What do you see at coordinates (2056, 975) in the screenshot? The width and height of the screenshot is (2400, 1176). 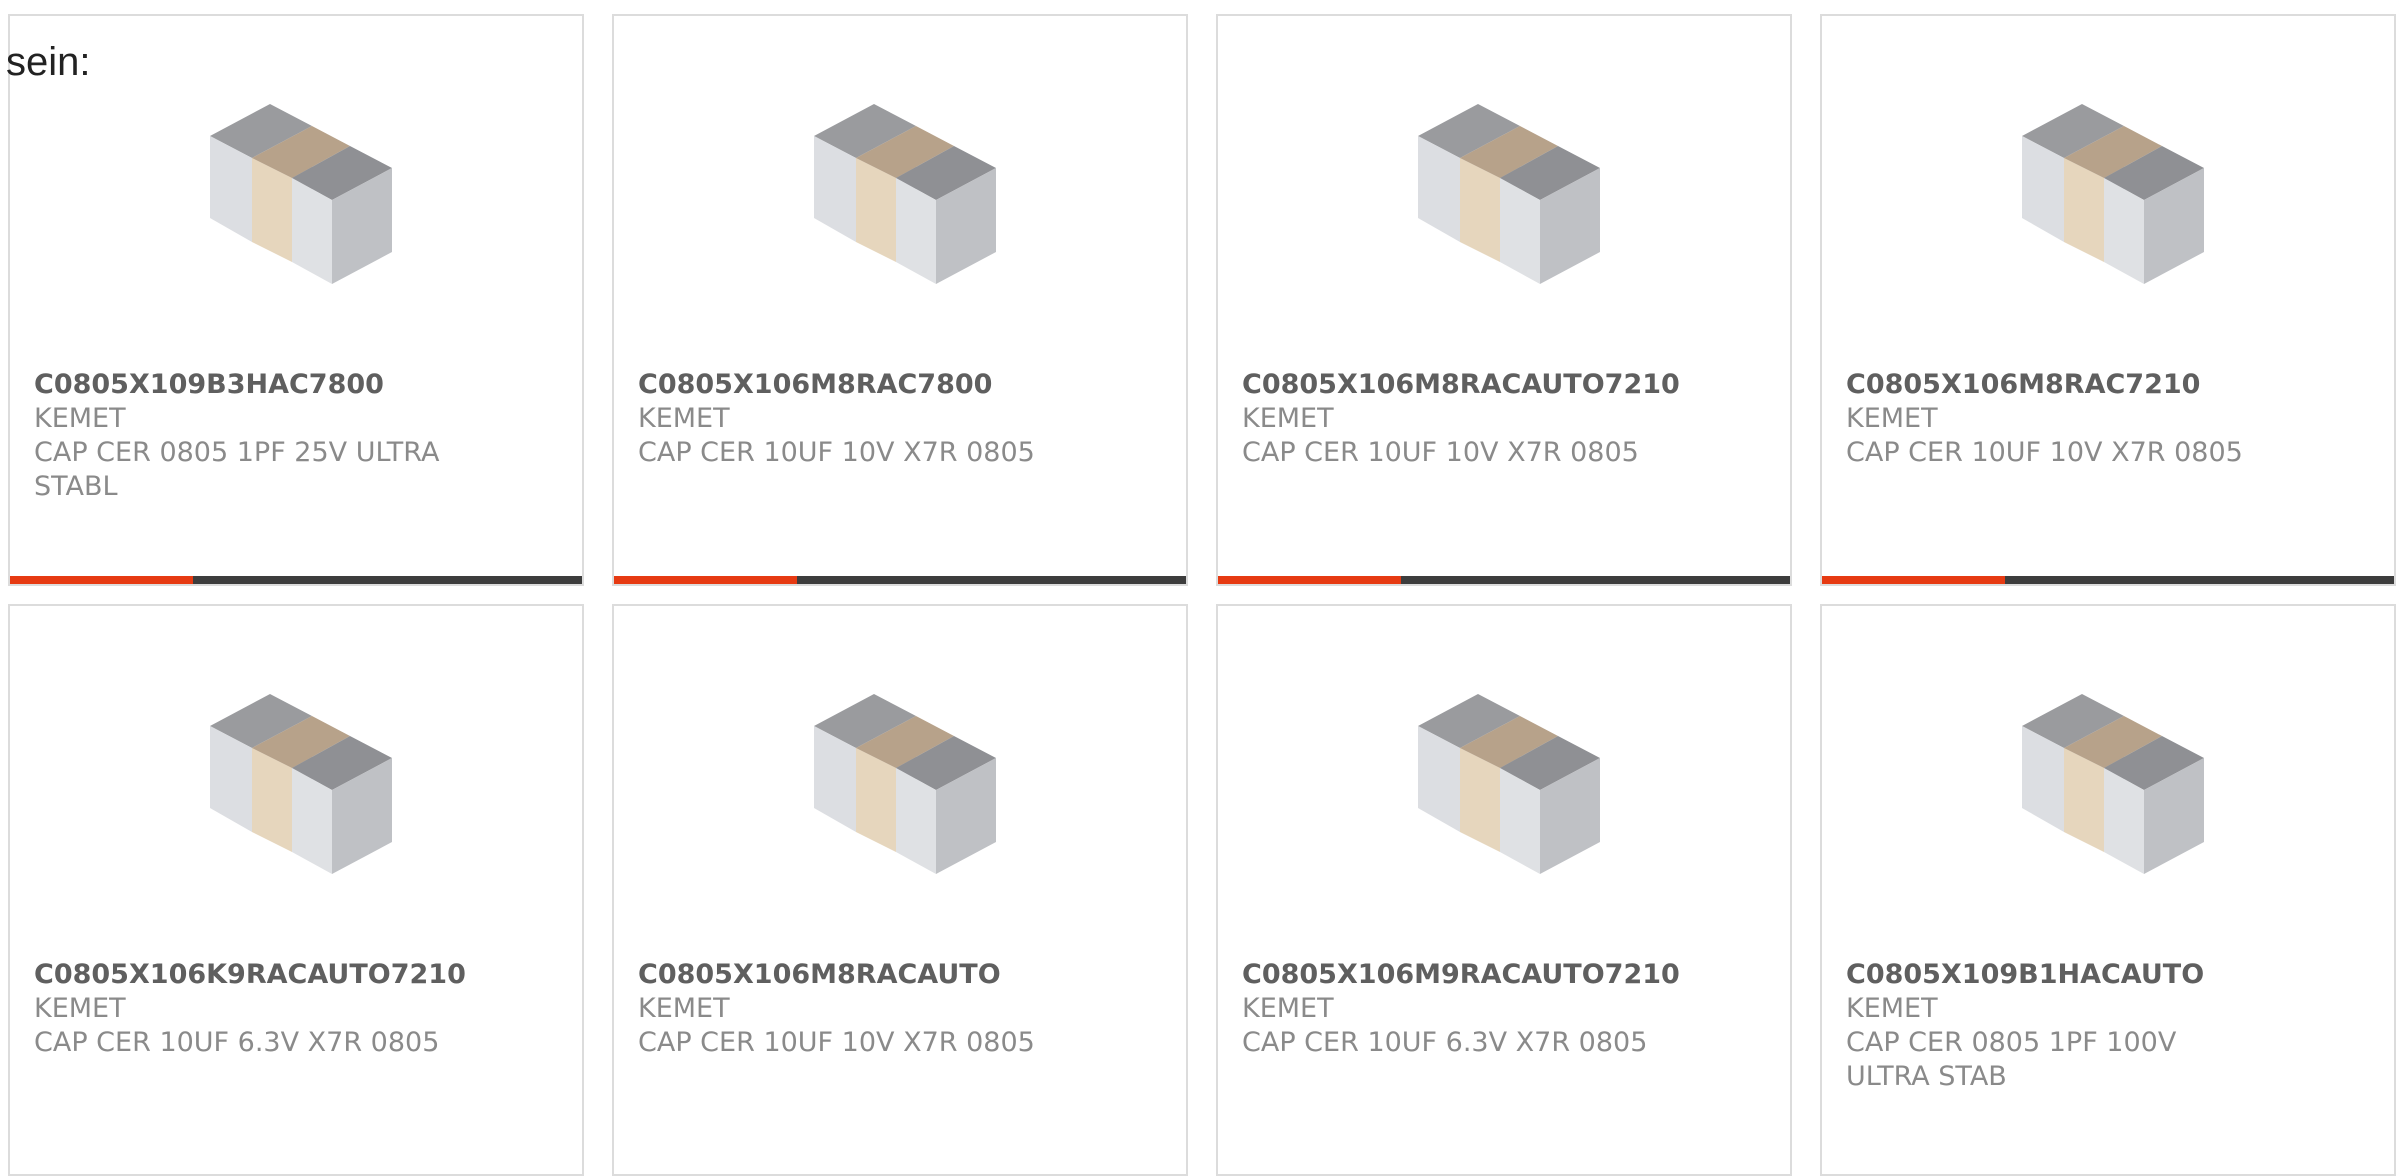 I see `part-number: C0805X109B1HACAUTO` at bounding box center [2056, 975].